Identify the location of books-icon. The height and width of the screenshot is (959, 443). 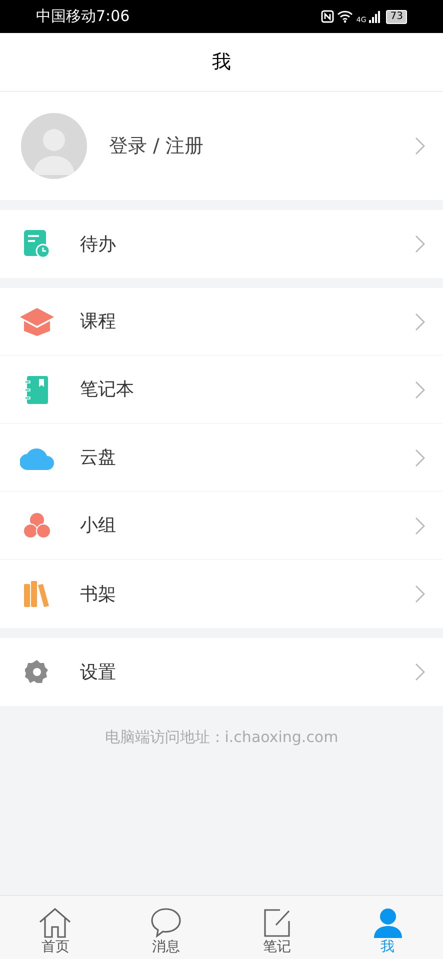
(37, 594).